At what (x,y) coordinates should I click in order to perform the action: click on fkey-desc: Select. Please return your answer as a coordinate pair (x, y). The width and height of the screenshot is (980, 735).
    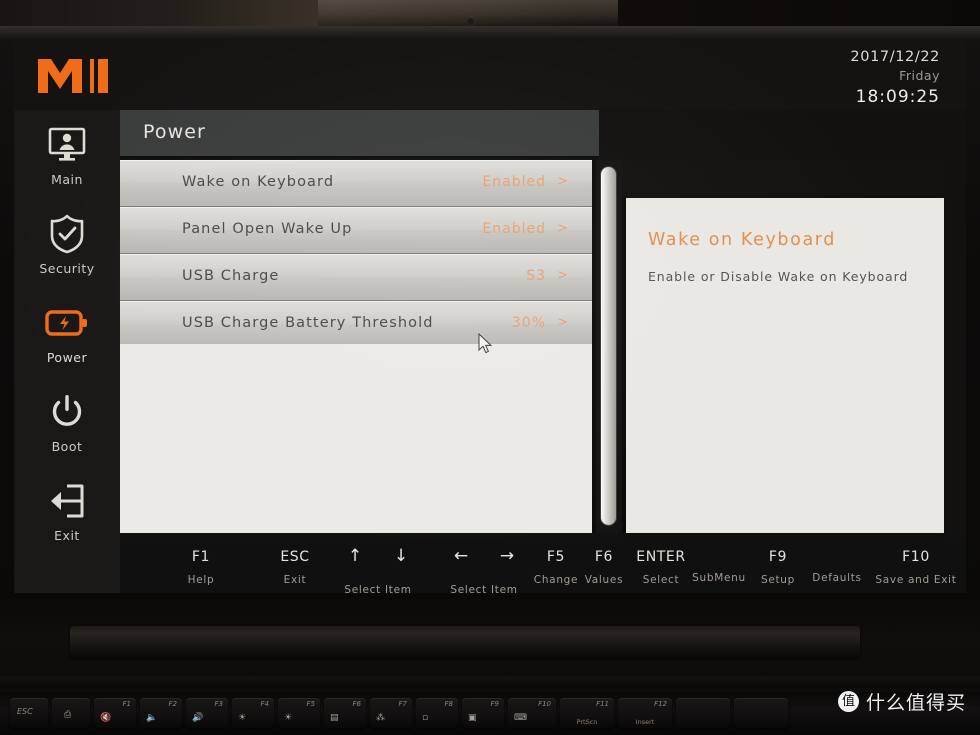
    Looking at the image, I should click on (661, 580).